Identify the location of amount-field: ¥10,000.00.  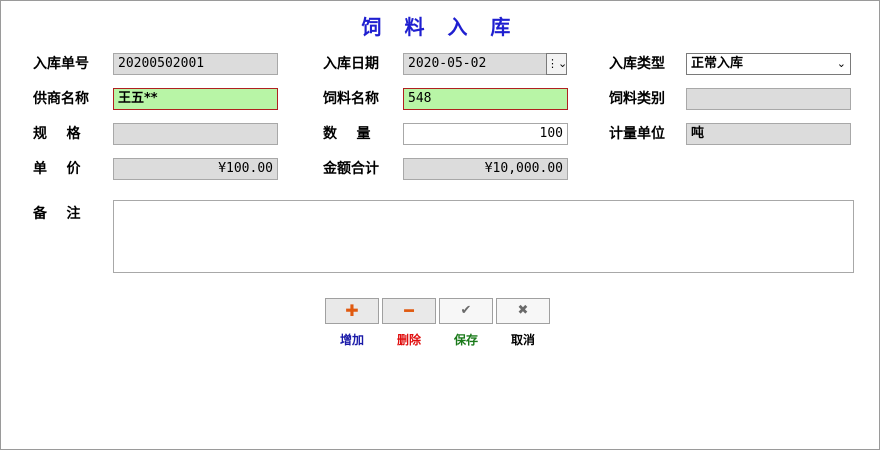
(485, 169).